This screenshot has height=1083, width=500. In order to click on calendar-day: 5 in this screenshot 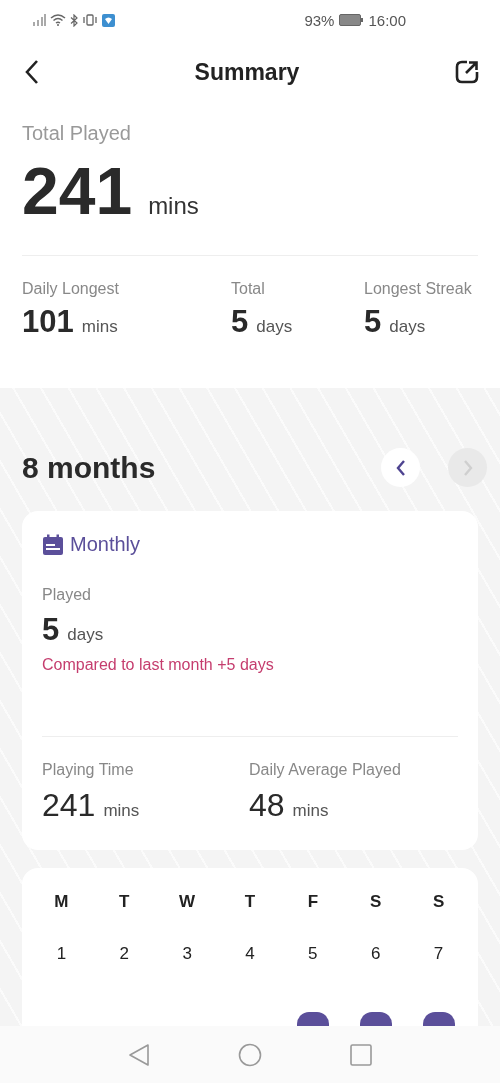, I will do `click(313, 954)`.